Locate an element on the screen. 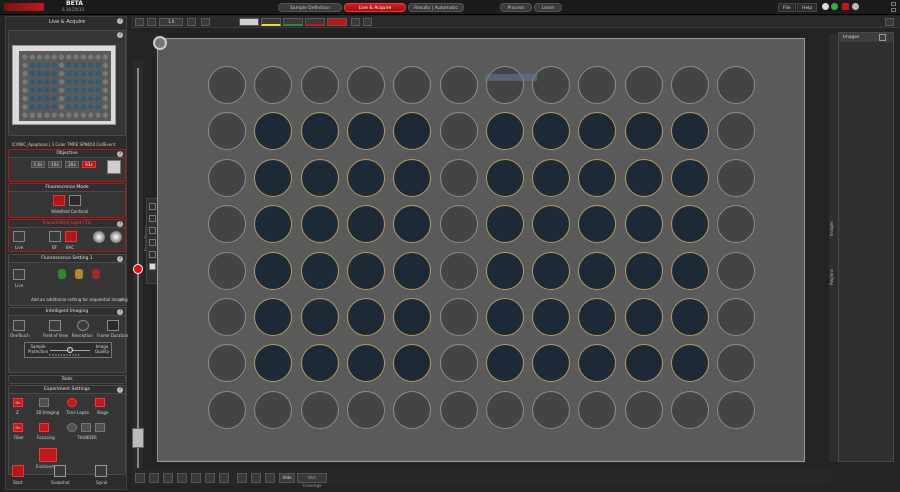 Image resolution: width=900 pixels, height=492 pixels. focus-knob is located at coordinates (138, 269).